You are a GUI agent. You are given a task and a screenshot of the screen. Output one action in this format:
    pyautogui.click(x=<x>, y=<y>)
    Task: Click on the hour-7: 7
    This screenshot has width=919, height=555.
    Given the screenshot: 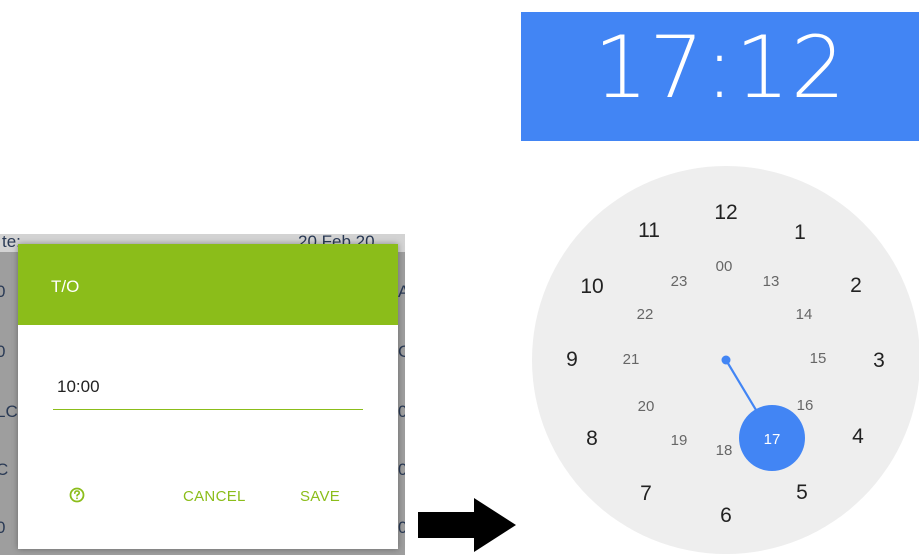 What is the action you would take?
    pyautogui.click(x=646, y=493)
    